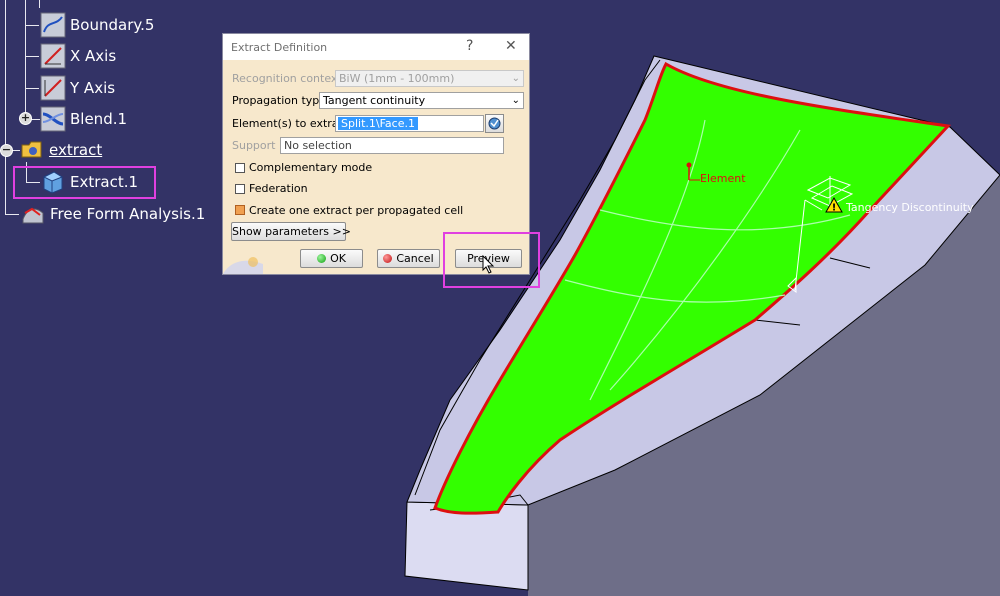 The image size is (1000, 596). I want to click on element-annotation: Element, so click(723, 178).